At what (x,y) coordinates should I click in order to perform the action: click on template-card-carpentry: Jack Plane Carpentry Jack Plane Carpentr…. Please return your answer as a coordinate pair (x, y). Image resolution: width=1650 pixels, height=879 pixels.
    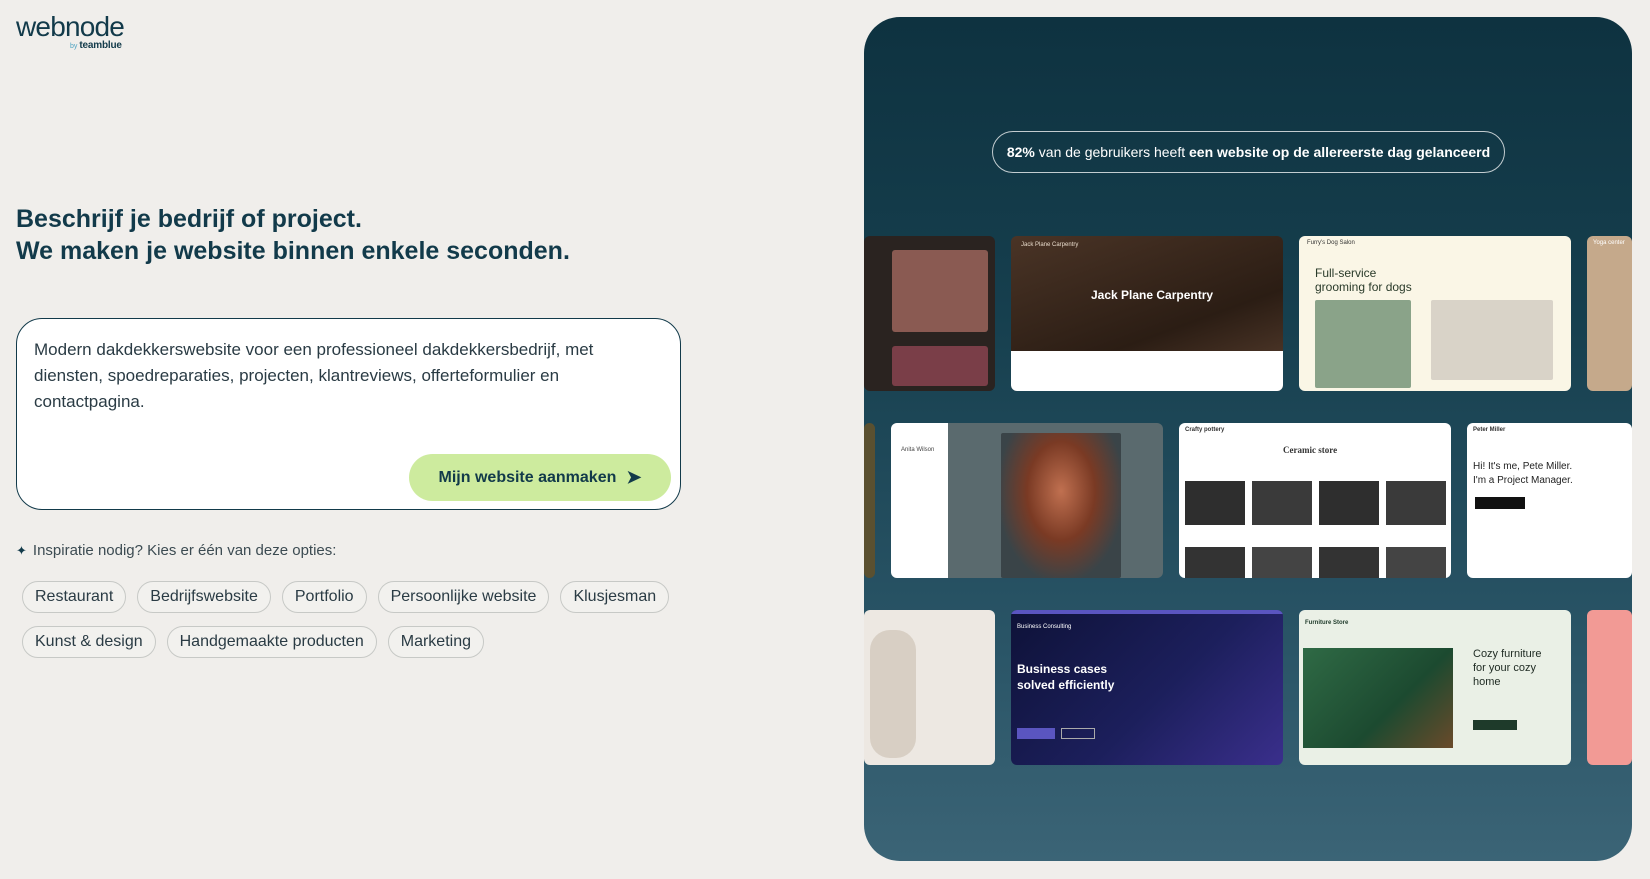
    Looking at the image, I should click on (1147, 313).